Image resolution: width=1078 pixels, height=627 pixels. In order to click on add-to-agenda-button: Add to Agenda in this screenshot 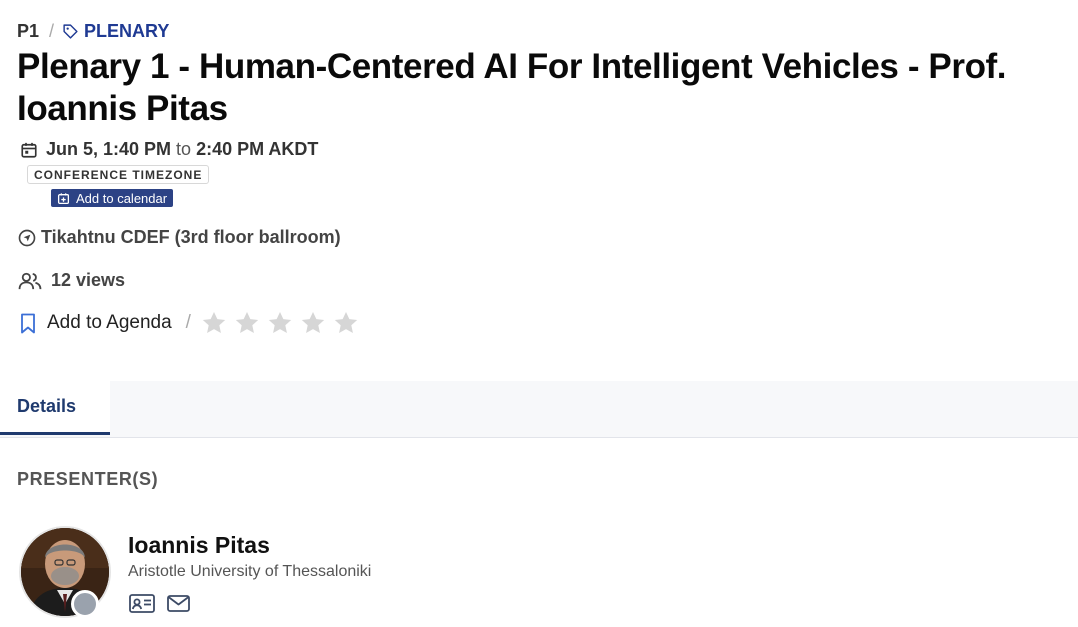, I will do `click(96, 323)`.